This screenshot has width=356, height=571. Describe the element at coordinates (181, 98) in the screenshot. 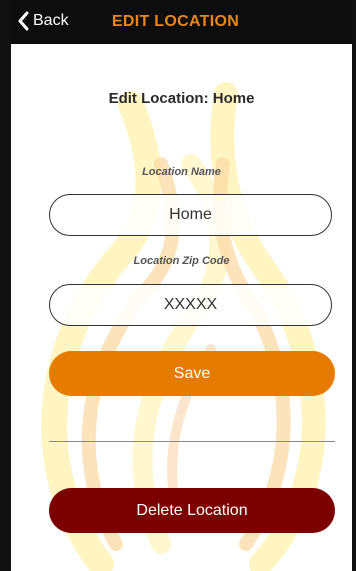

I see `page-title: Edit Location: Home` at that location.